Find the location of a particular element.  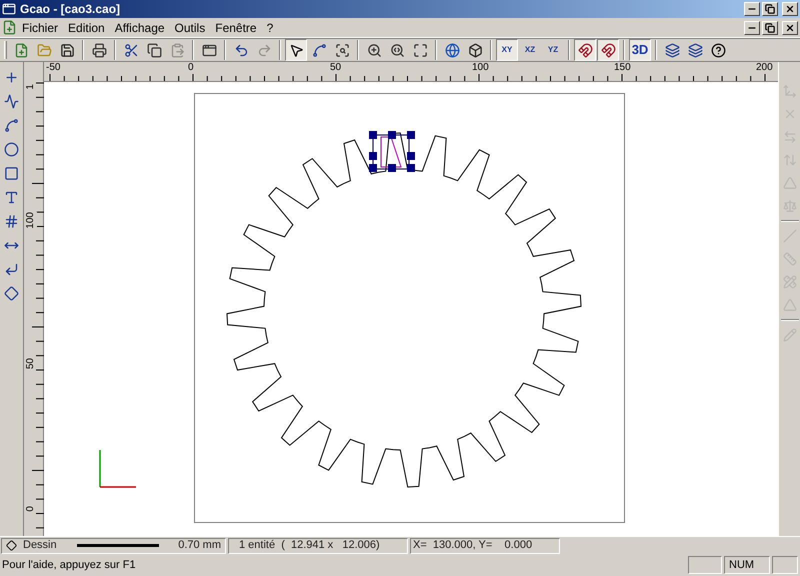

curve-icon is located at coordinates (11, 125).